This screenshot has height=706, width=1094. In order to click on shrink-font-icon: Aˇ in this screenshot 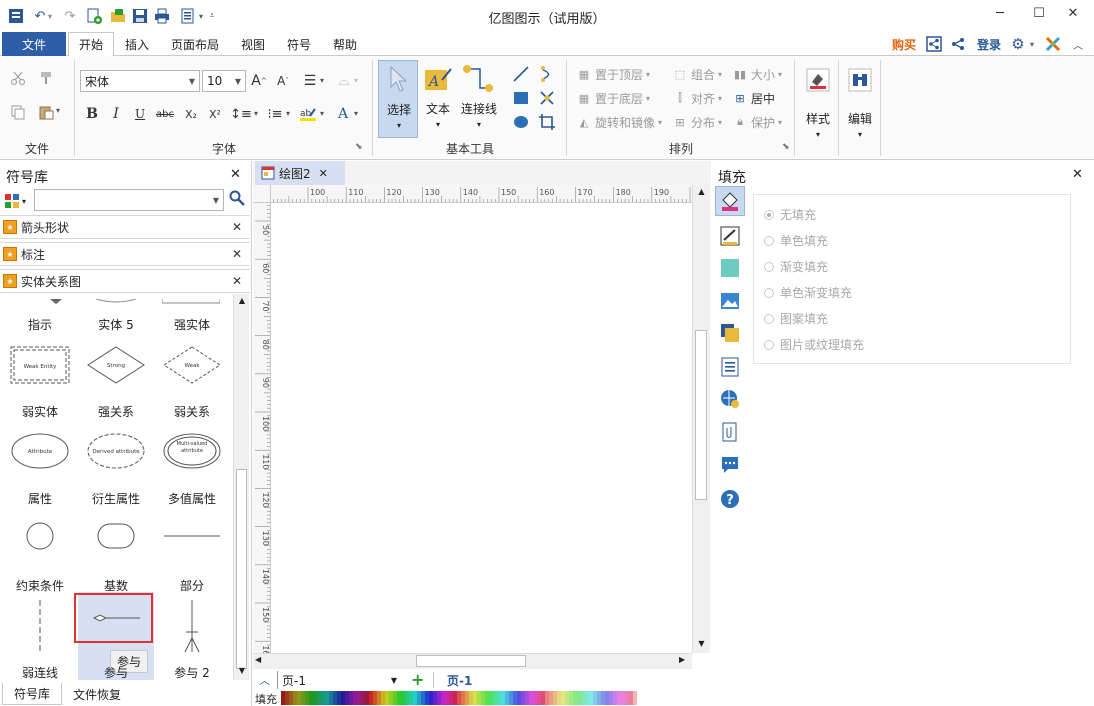, I will do `click(283, 81)`.